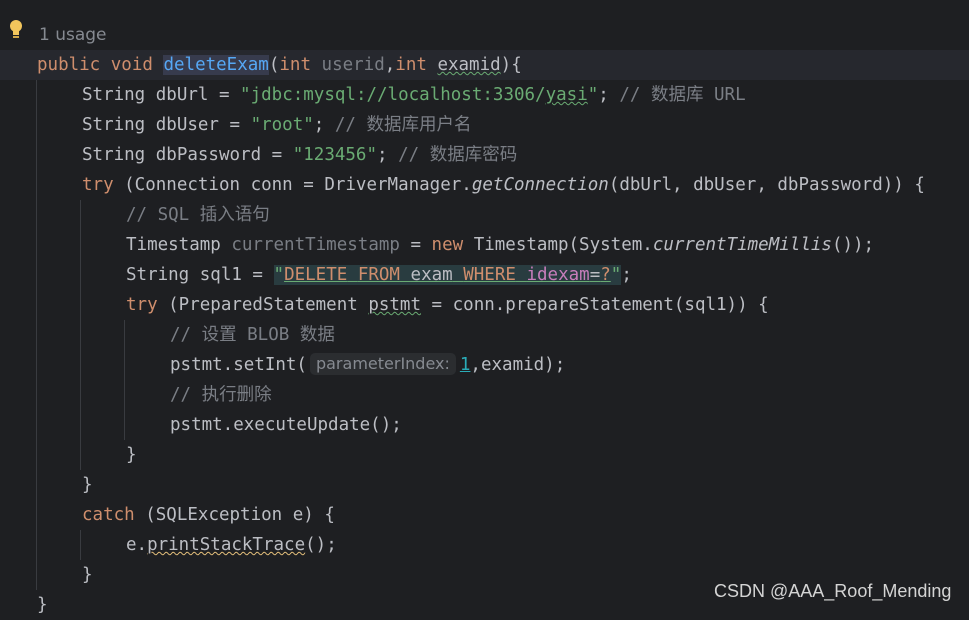  I want to click on declaration: String dbPassword =, so click(187, 155).